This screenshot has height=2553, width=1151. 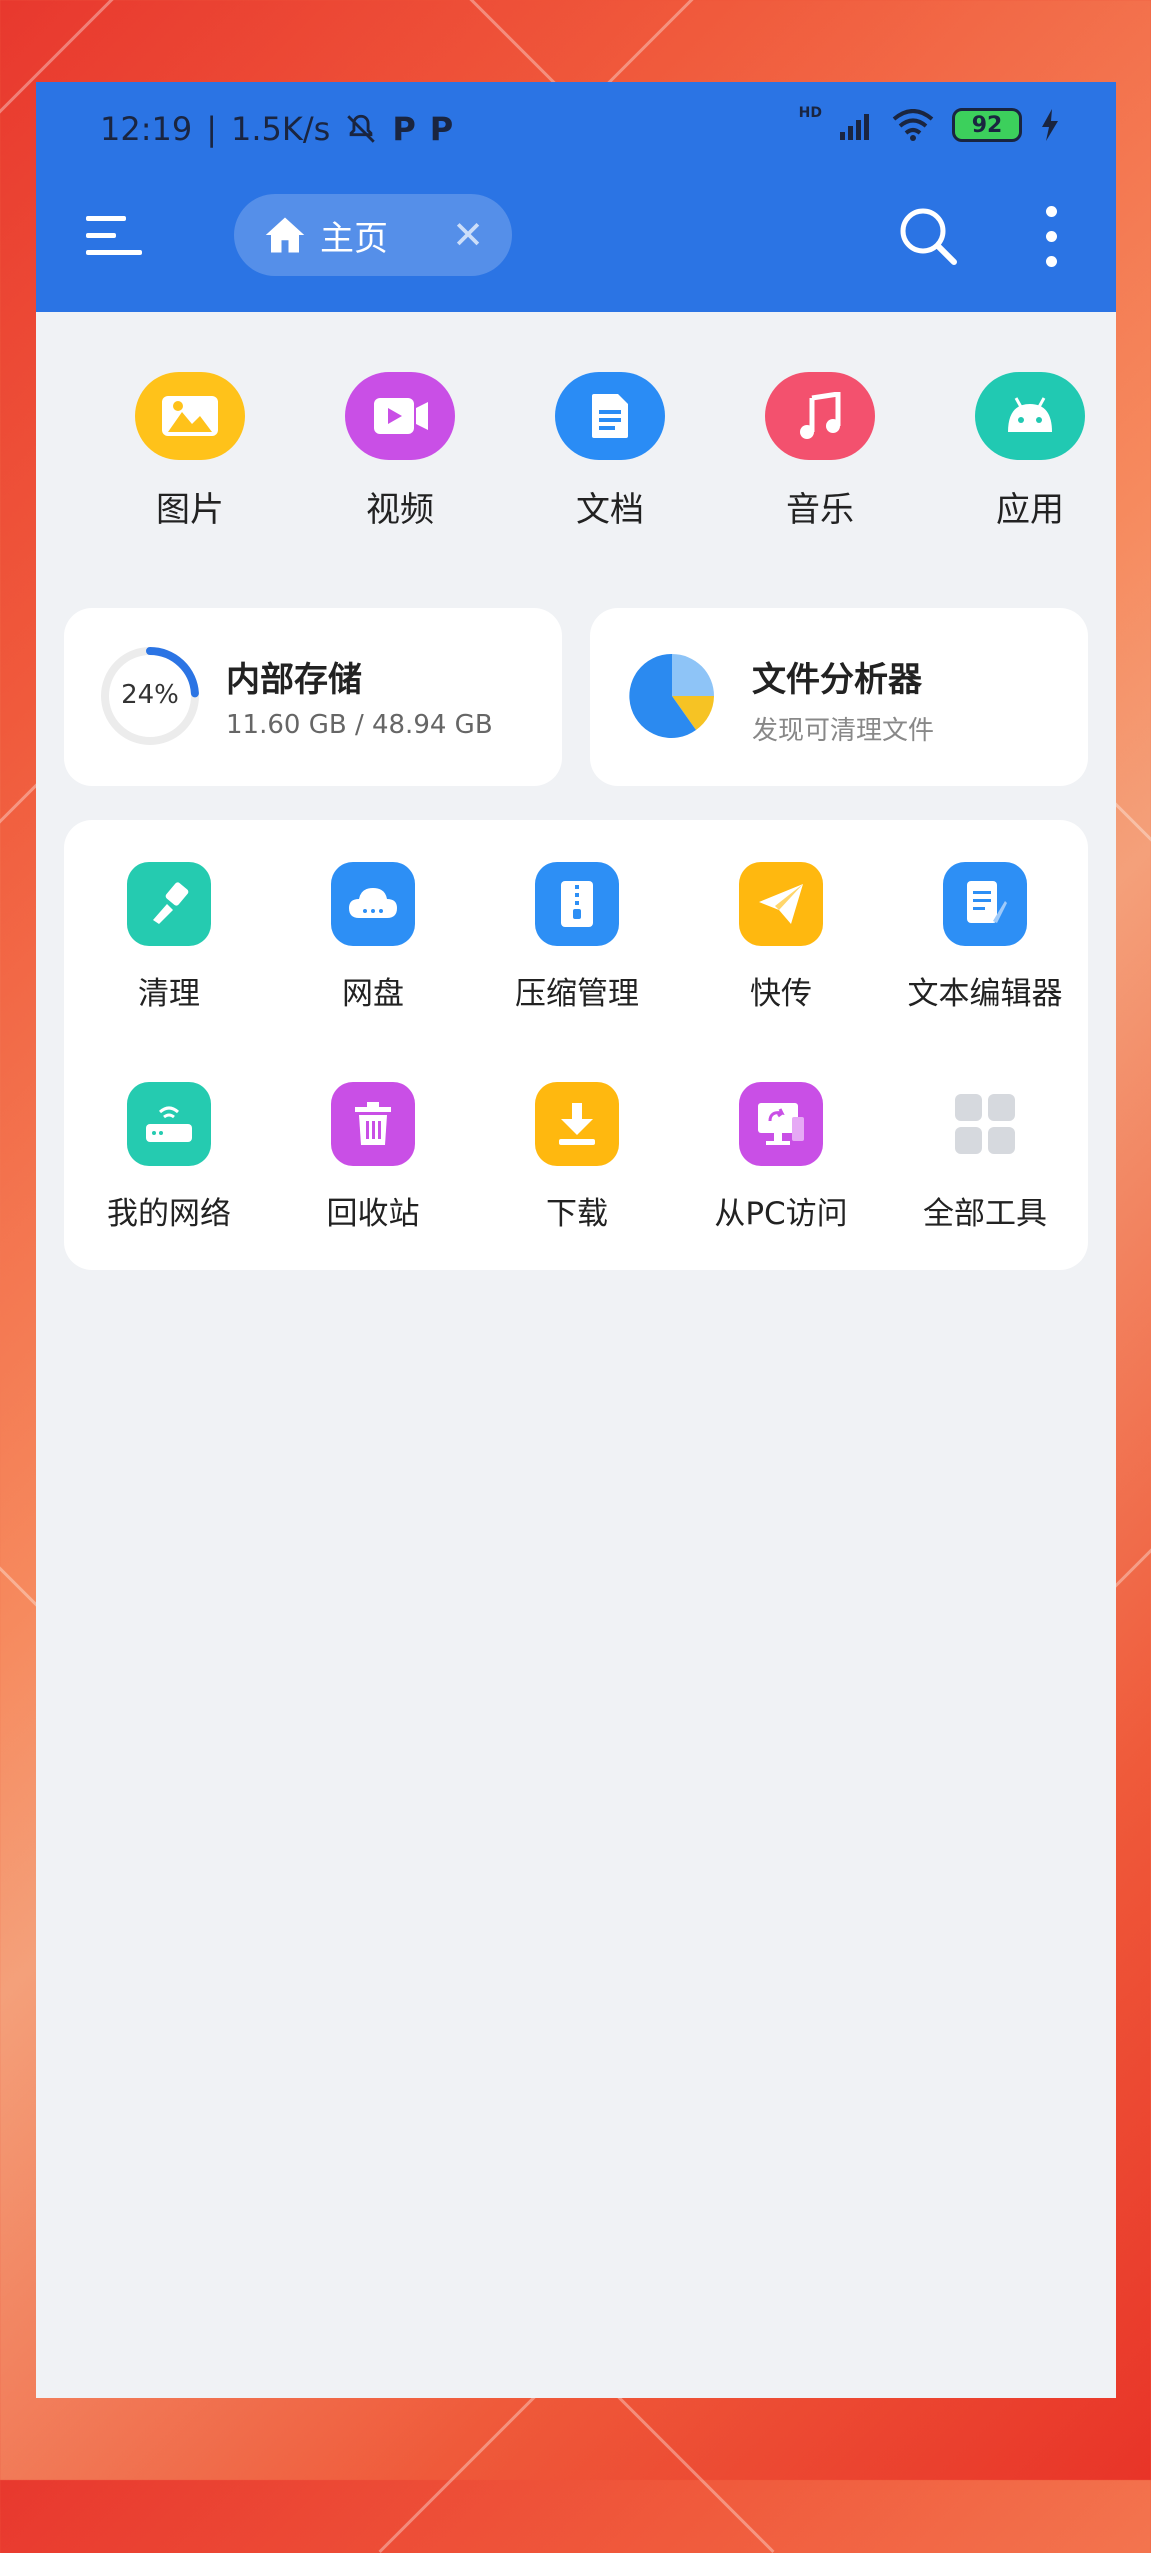 What do you see at coordinates (671, 695) in the screenshot?
I see `pie-chart-icon` at bounding box center [671, 695].